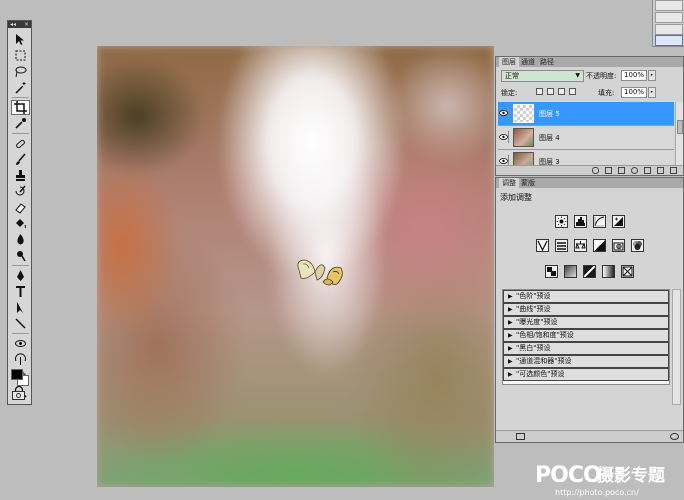 The image size is (684, 500). Describe the element at coordinates (547, 62) in the screenshot. I see `tab-paths: 路径` at that location.